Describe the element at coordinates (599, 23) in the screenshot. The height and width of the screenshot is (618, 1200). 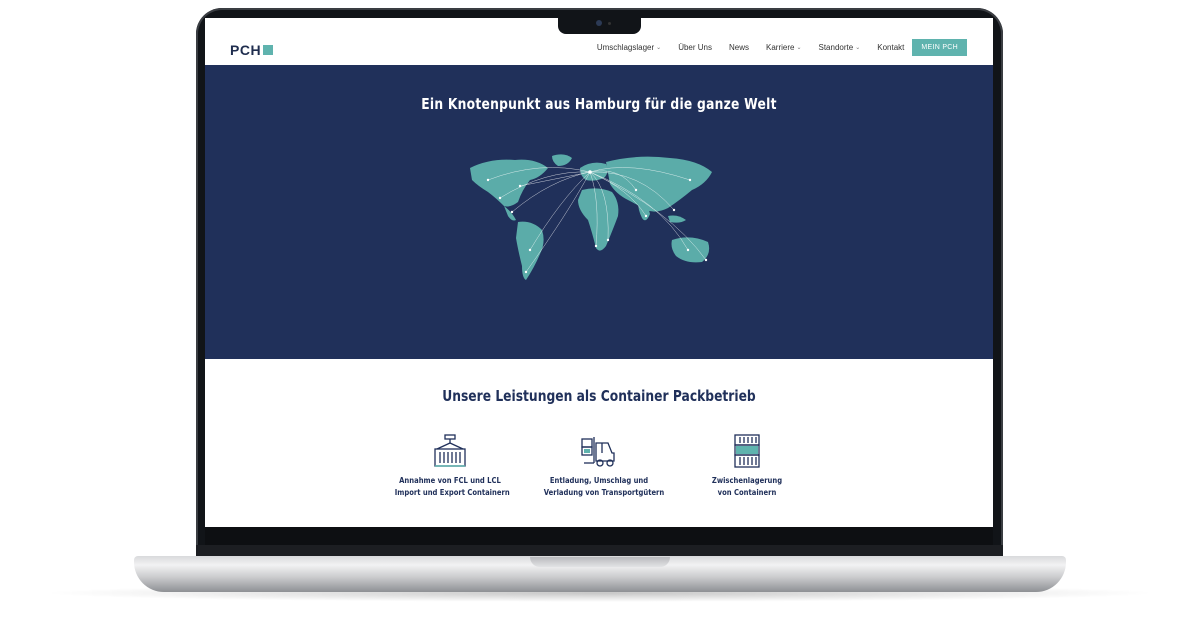
I see `camera-icon` at that location.